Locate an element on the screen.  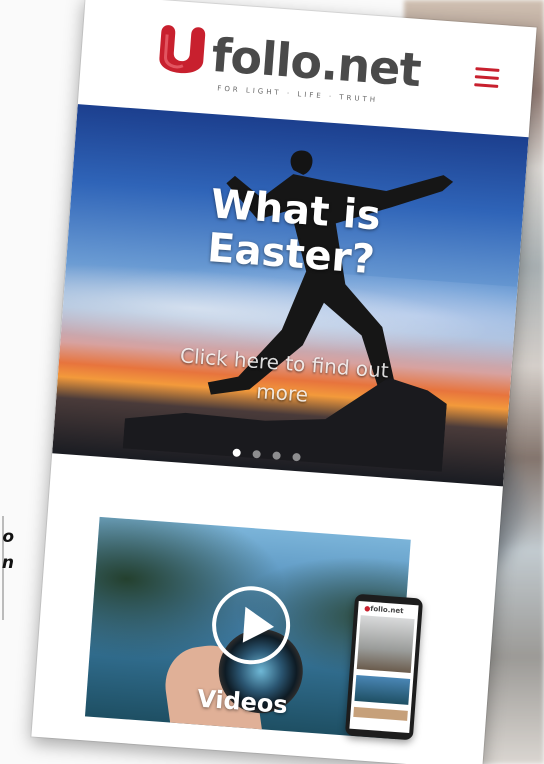
cropped-text-line-2: n is located at coordinates (7, 563).